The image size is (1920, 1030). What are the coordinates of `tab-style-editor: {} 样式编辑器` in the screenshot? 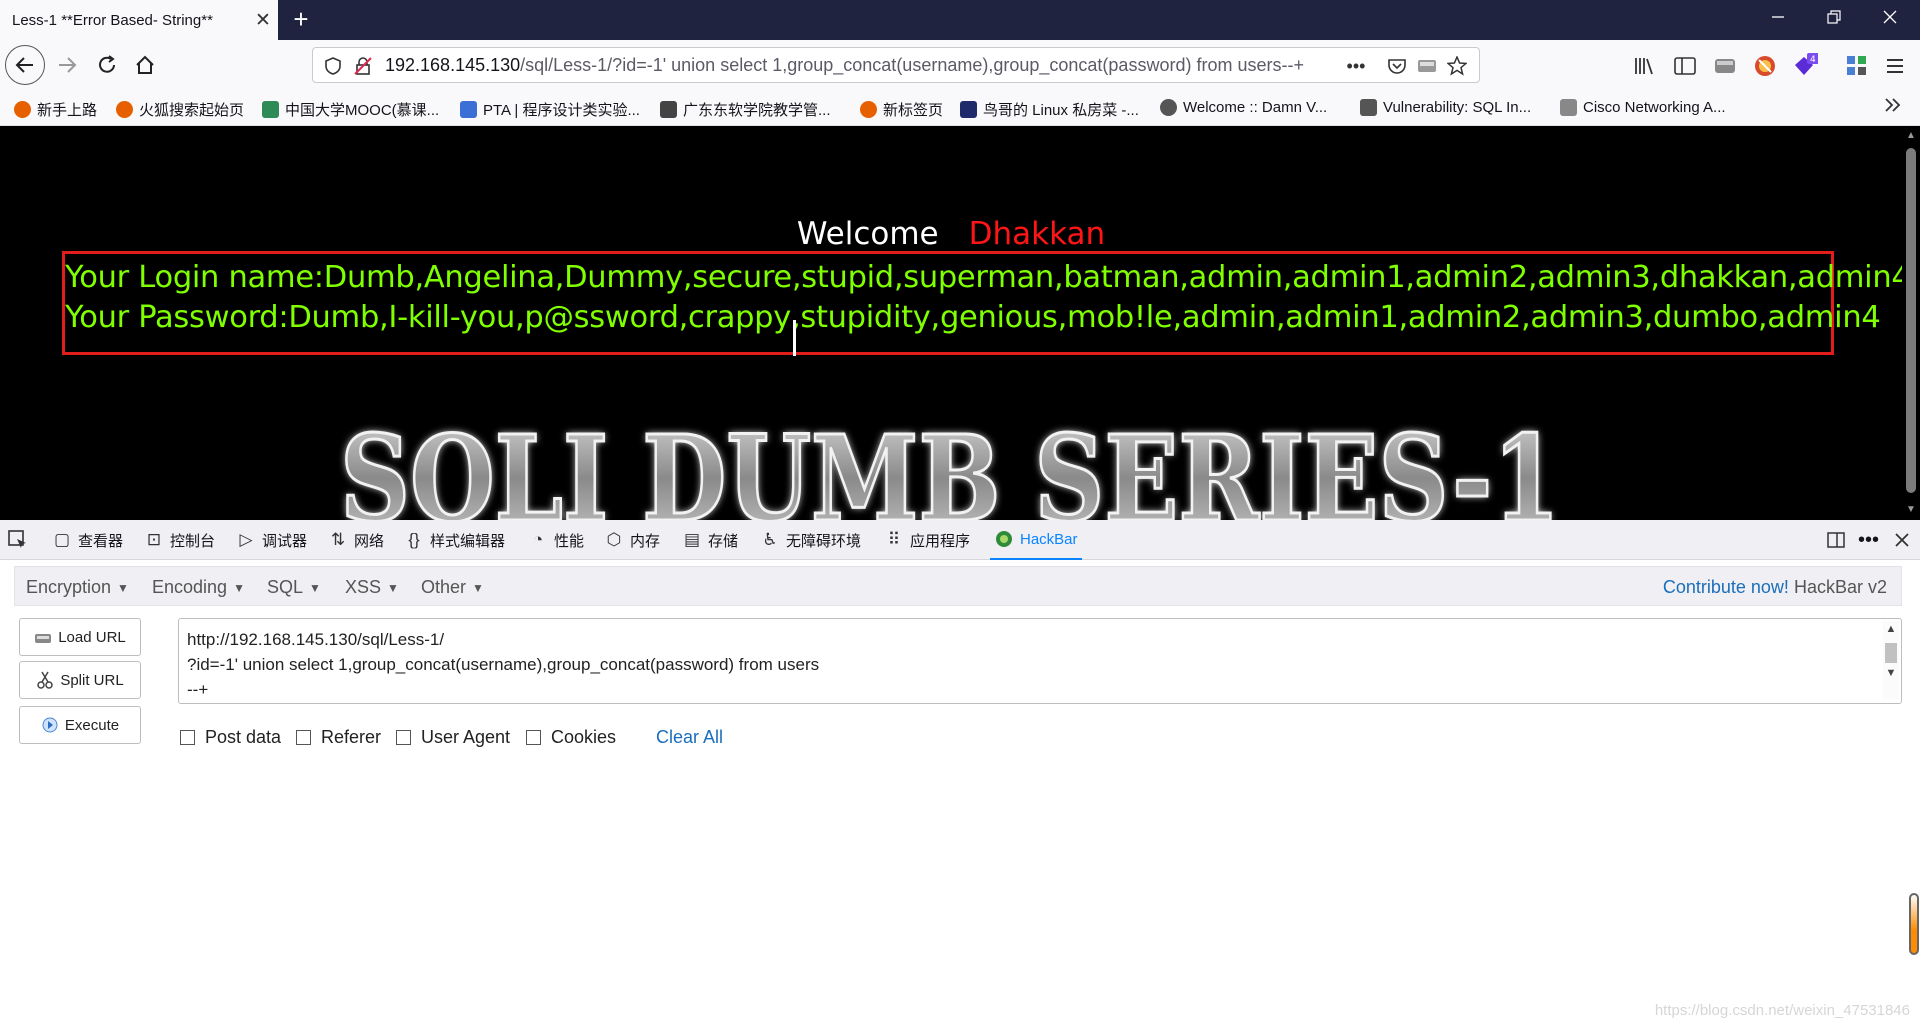 It's located at (454, 540).